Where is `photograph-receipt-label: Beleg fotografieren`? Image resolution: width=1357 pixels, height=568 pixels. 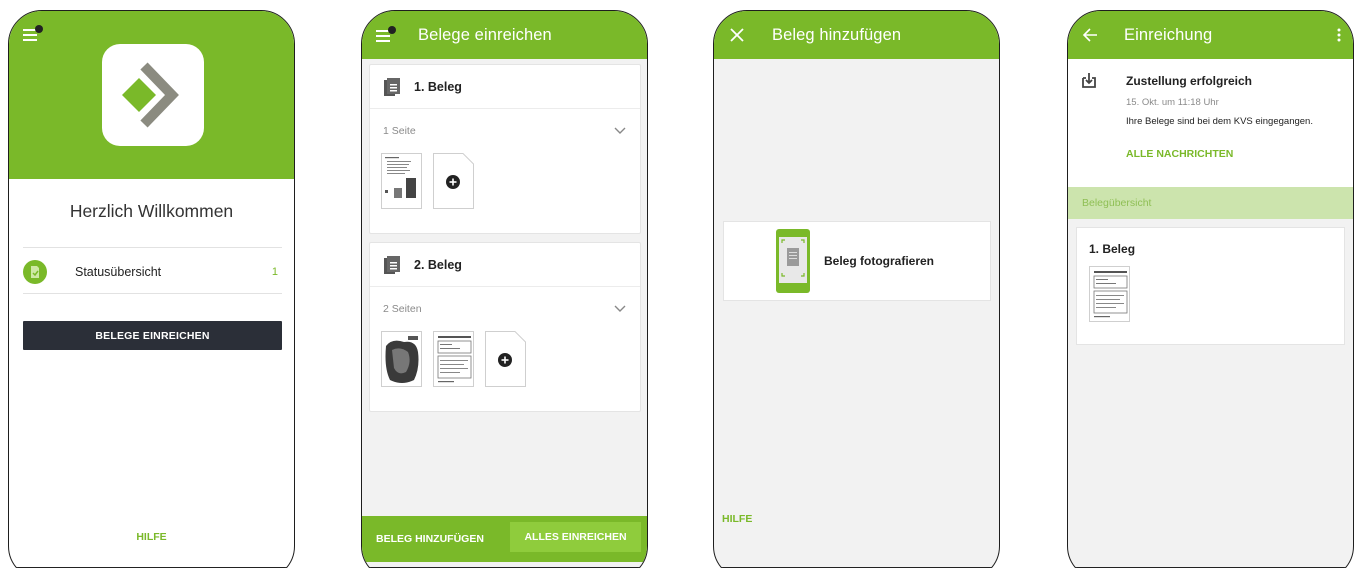 photograph-receipt-label: Beleg fotografieren is located at coordinates (879, 261).